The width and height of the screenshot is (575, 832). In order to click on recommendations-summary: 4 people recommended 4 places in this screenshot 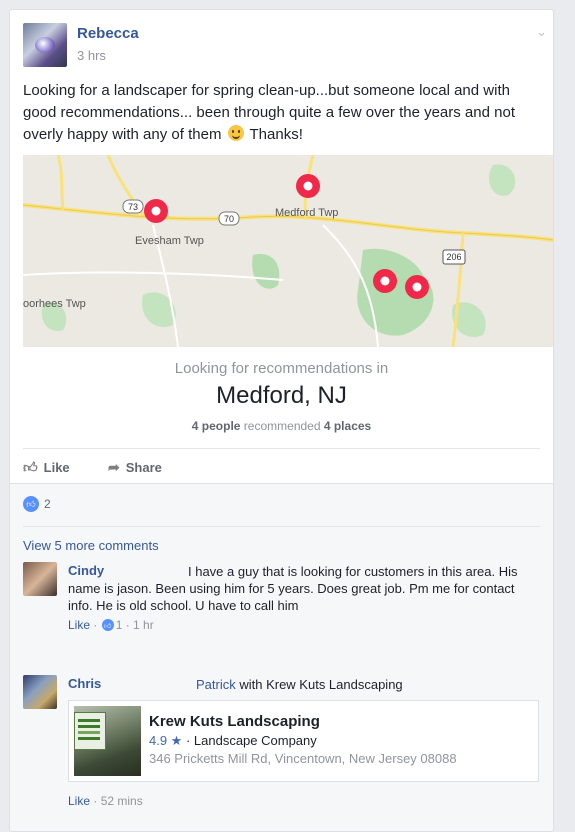, I will do `click(281, 426)`.